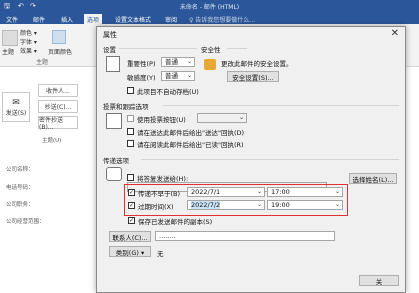  I want to click on expires-checkbox: ✓, so click(131, 205).